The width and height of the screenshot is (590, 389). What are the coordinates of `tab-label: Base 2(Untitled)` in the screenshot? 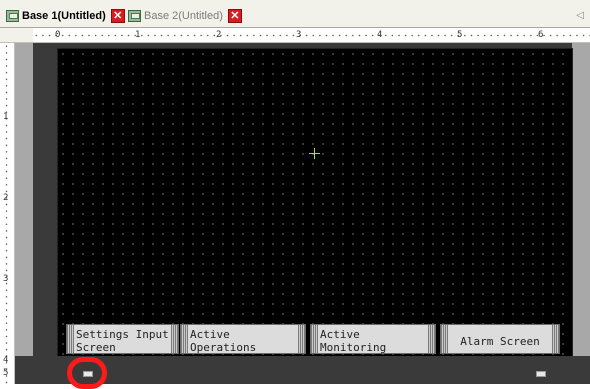 It's located at (183, 16).